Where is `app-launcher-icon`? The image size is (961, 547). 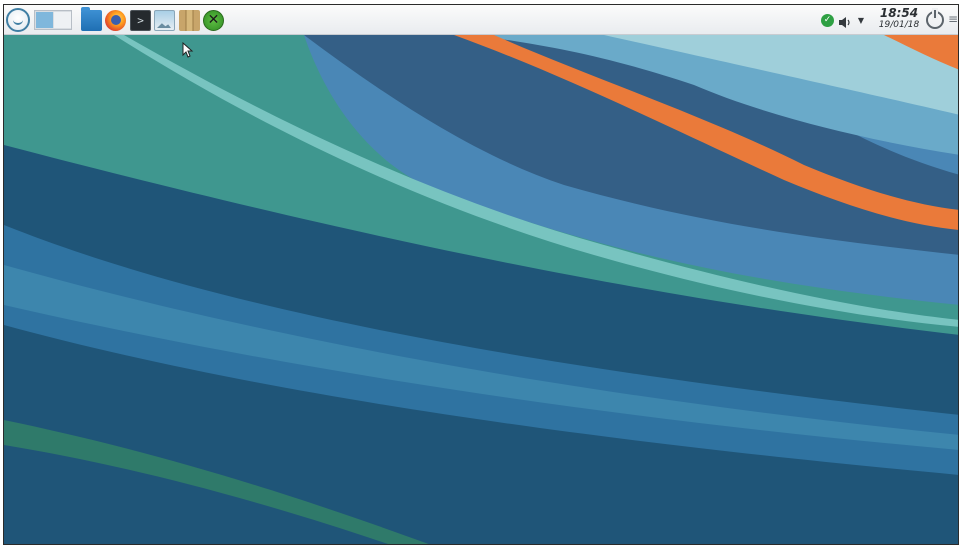
app-launcher-icon is located at coordinates (18, 20).